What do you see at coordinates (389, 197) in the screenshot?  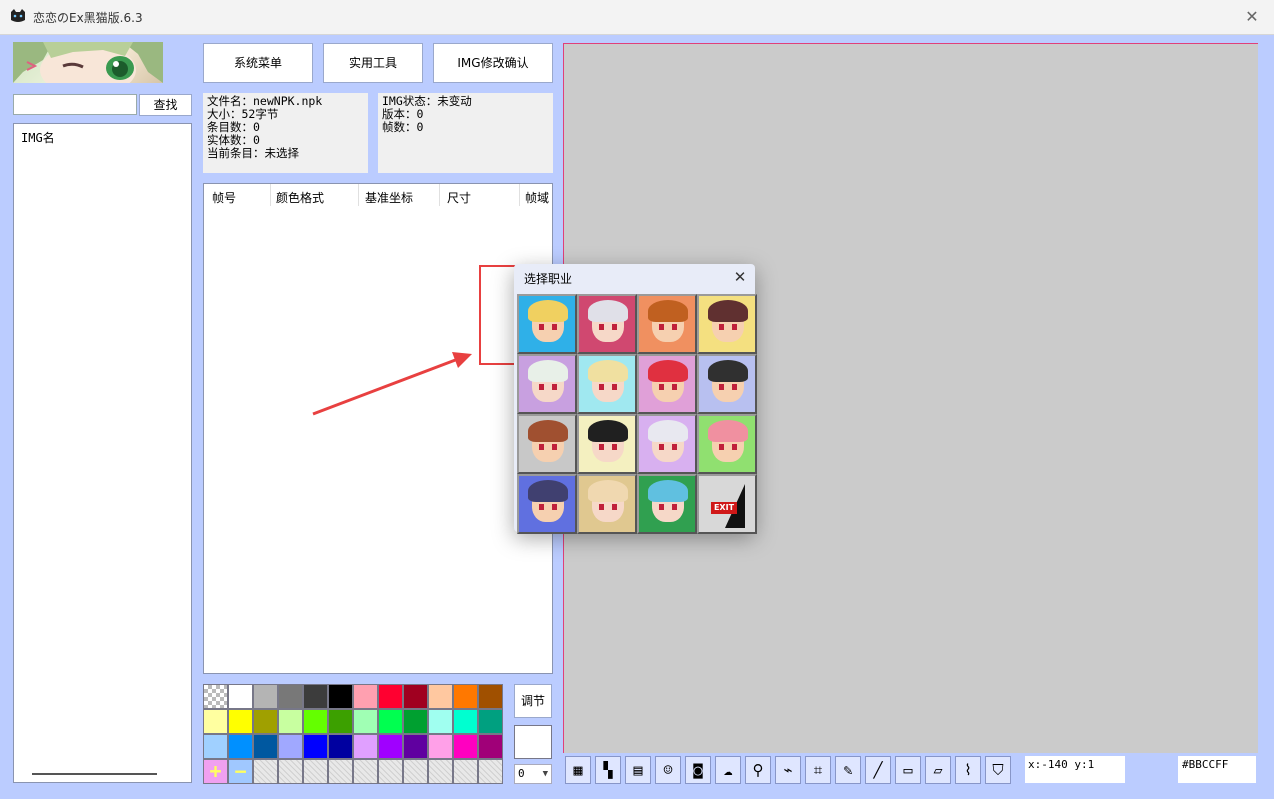 I see `column-header-base-coord: 基准坐标` at bounding box center [389, 197].